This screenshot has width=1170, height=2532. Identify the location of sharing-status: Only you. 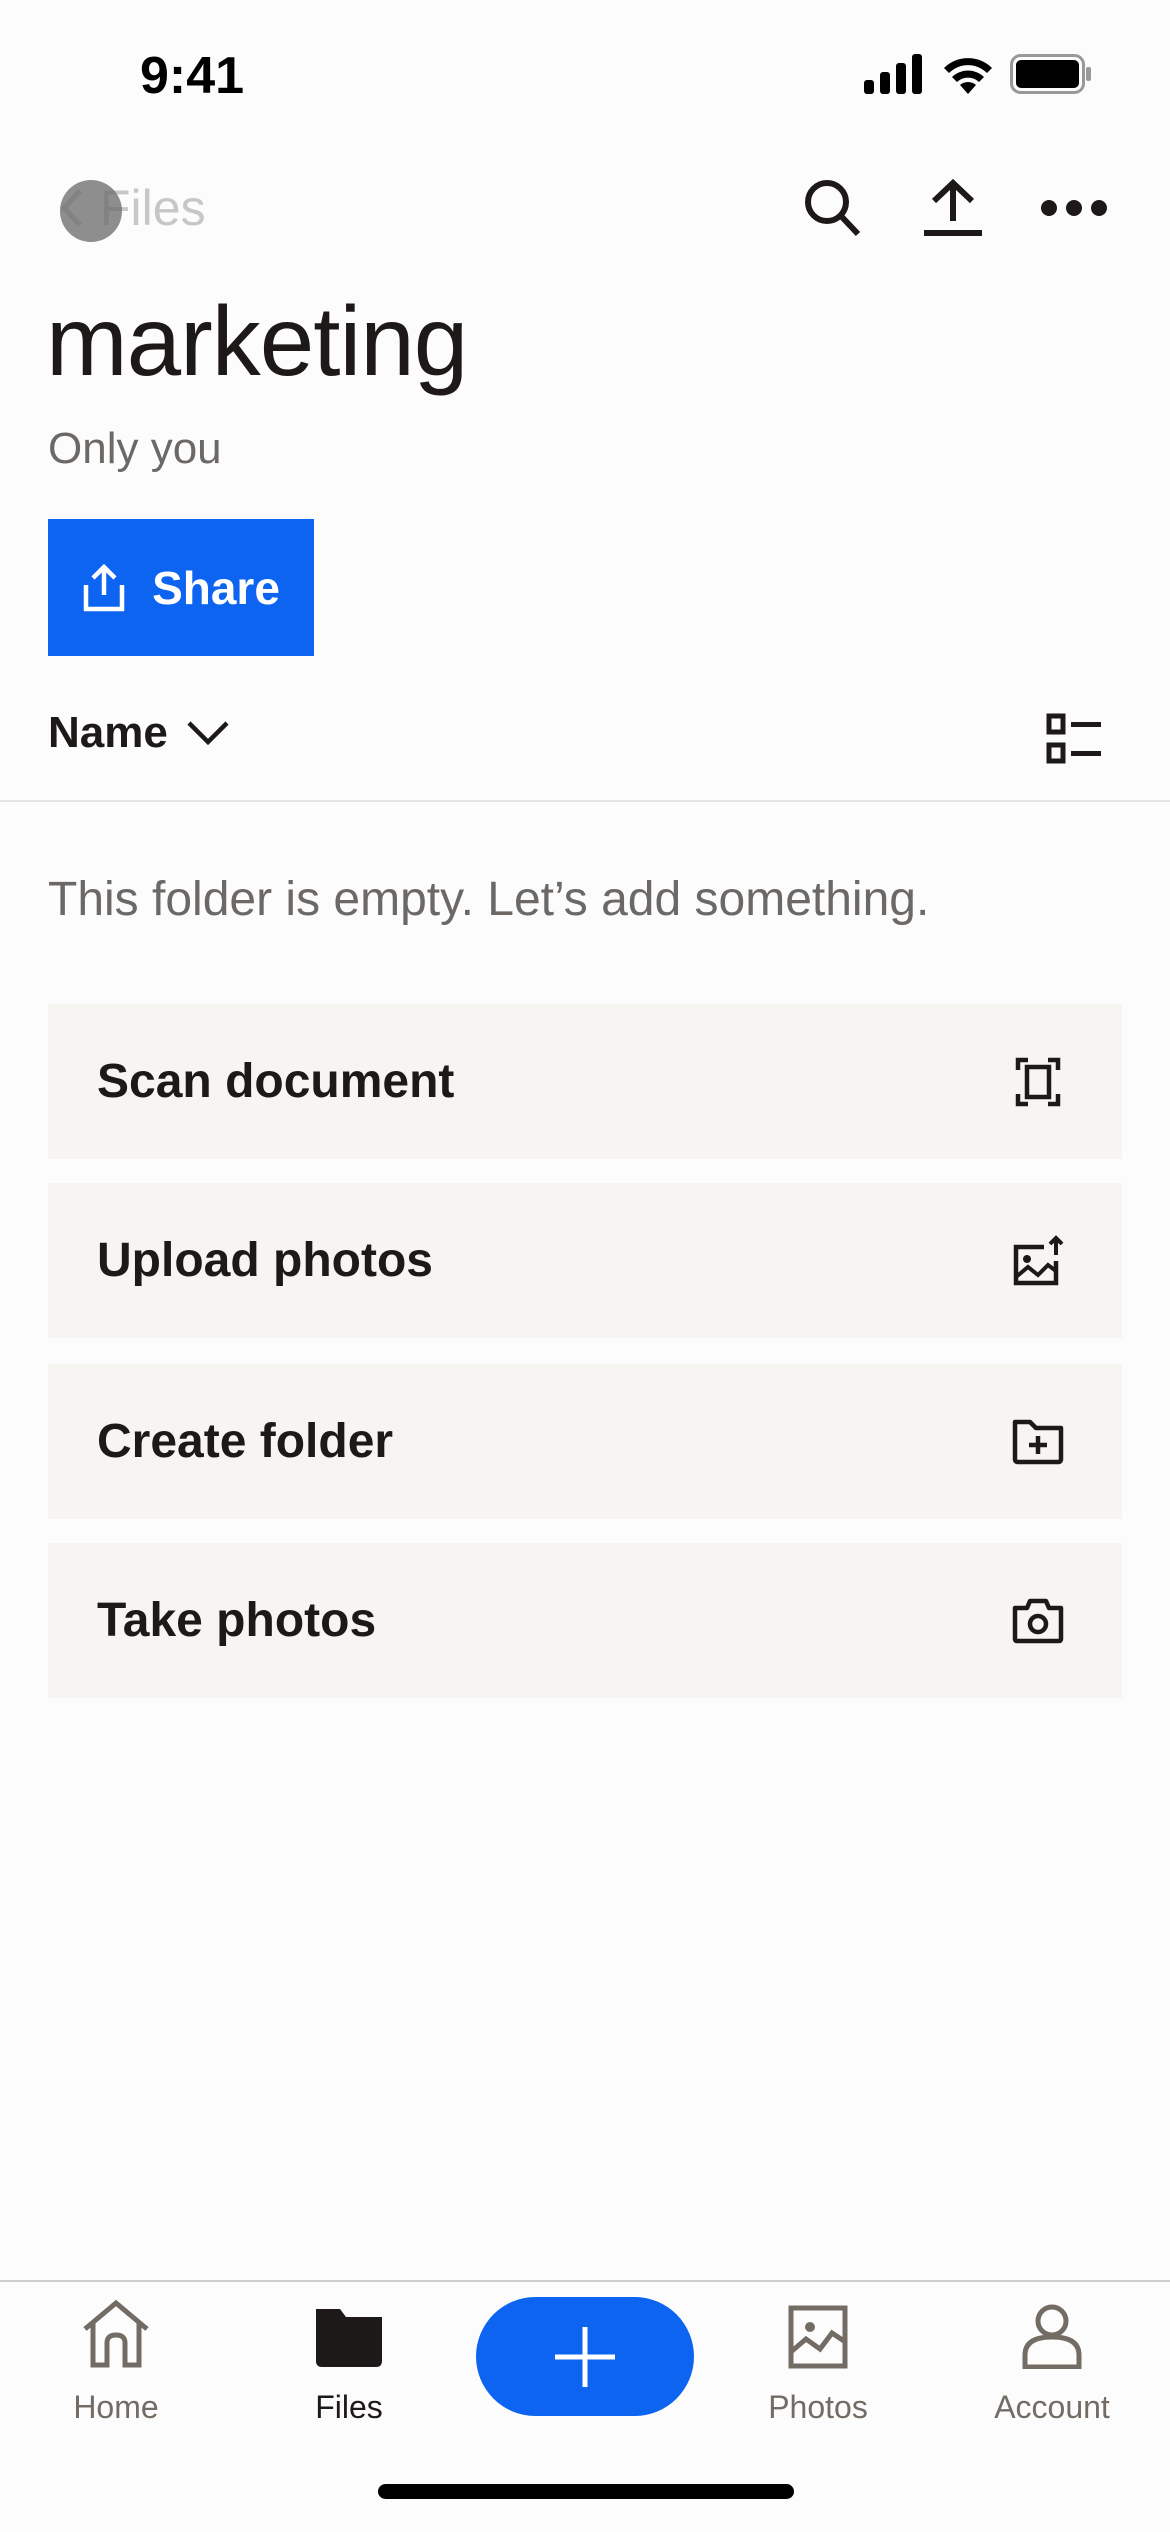
(135, 448).